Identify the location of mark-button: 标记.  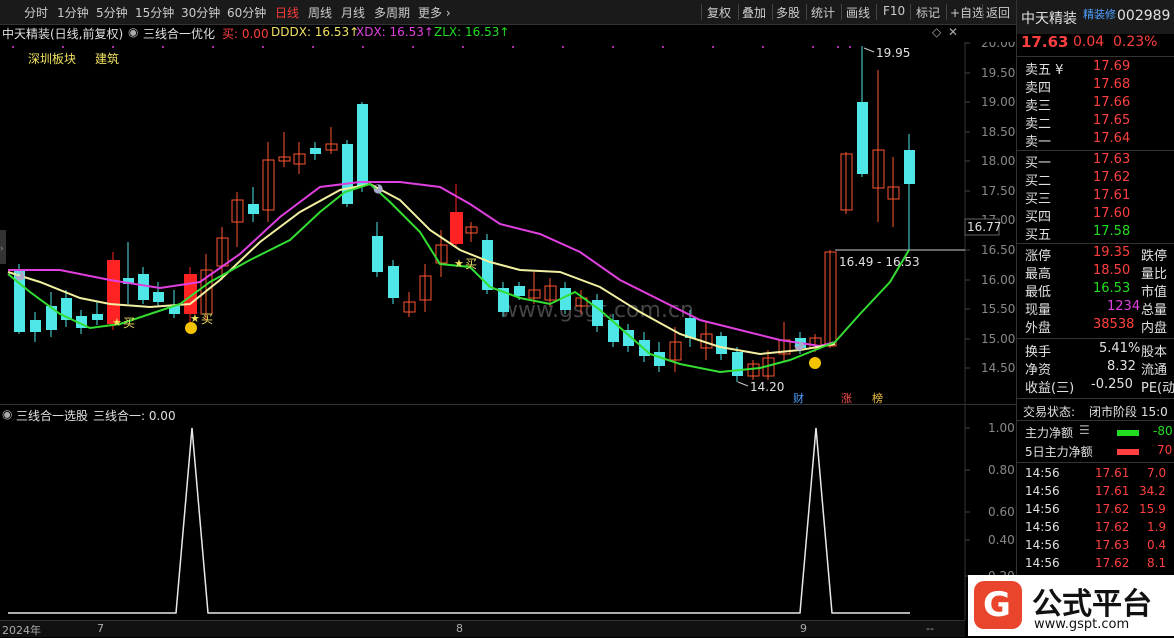
(928, 12).